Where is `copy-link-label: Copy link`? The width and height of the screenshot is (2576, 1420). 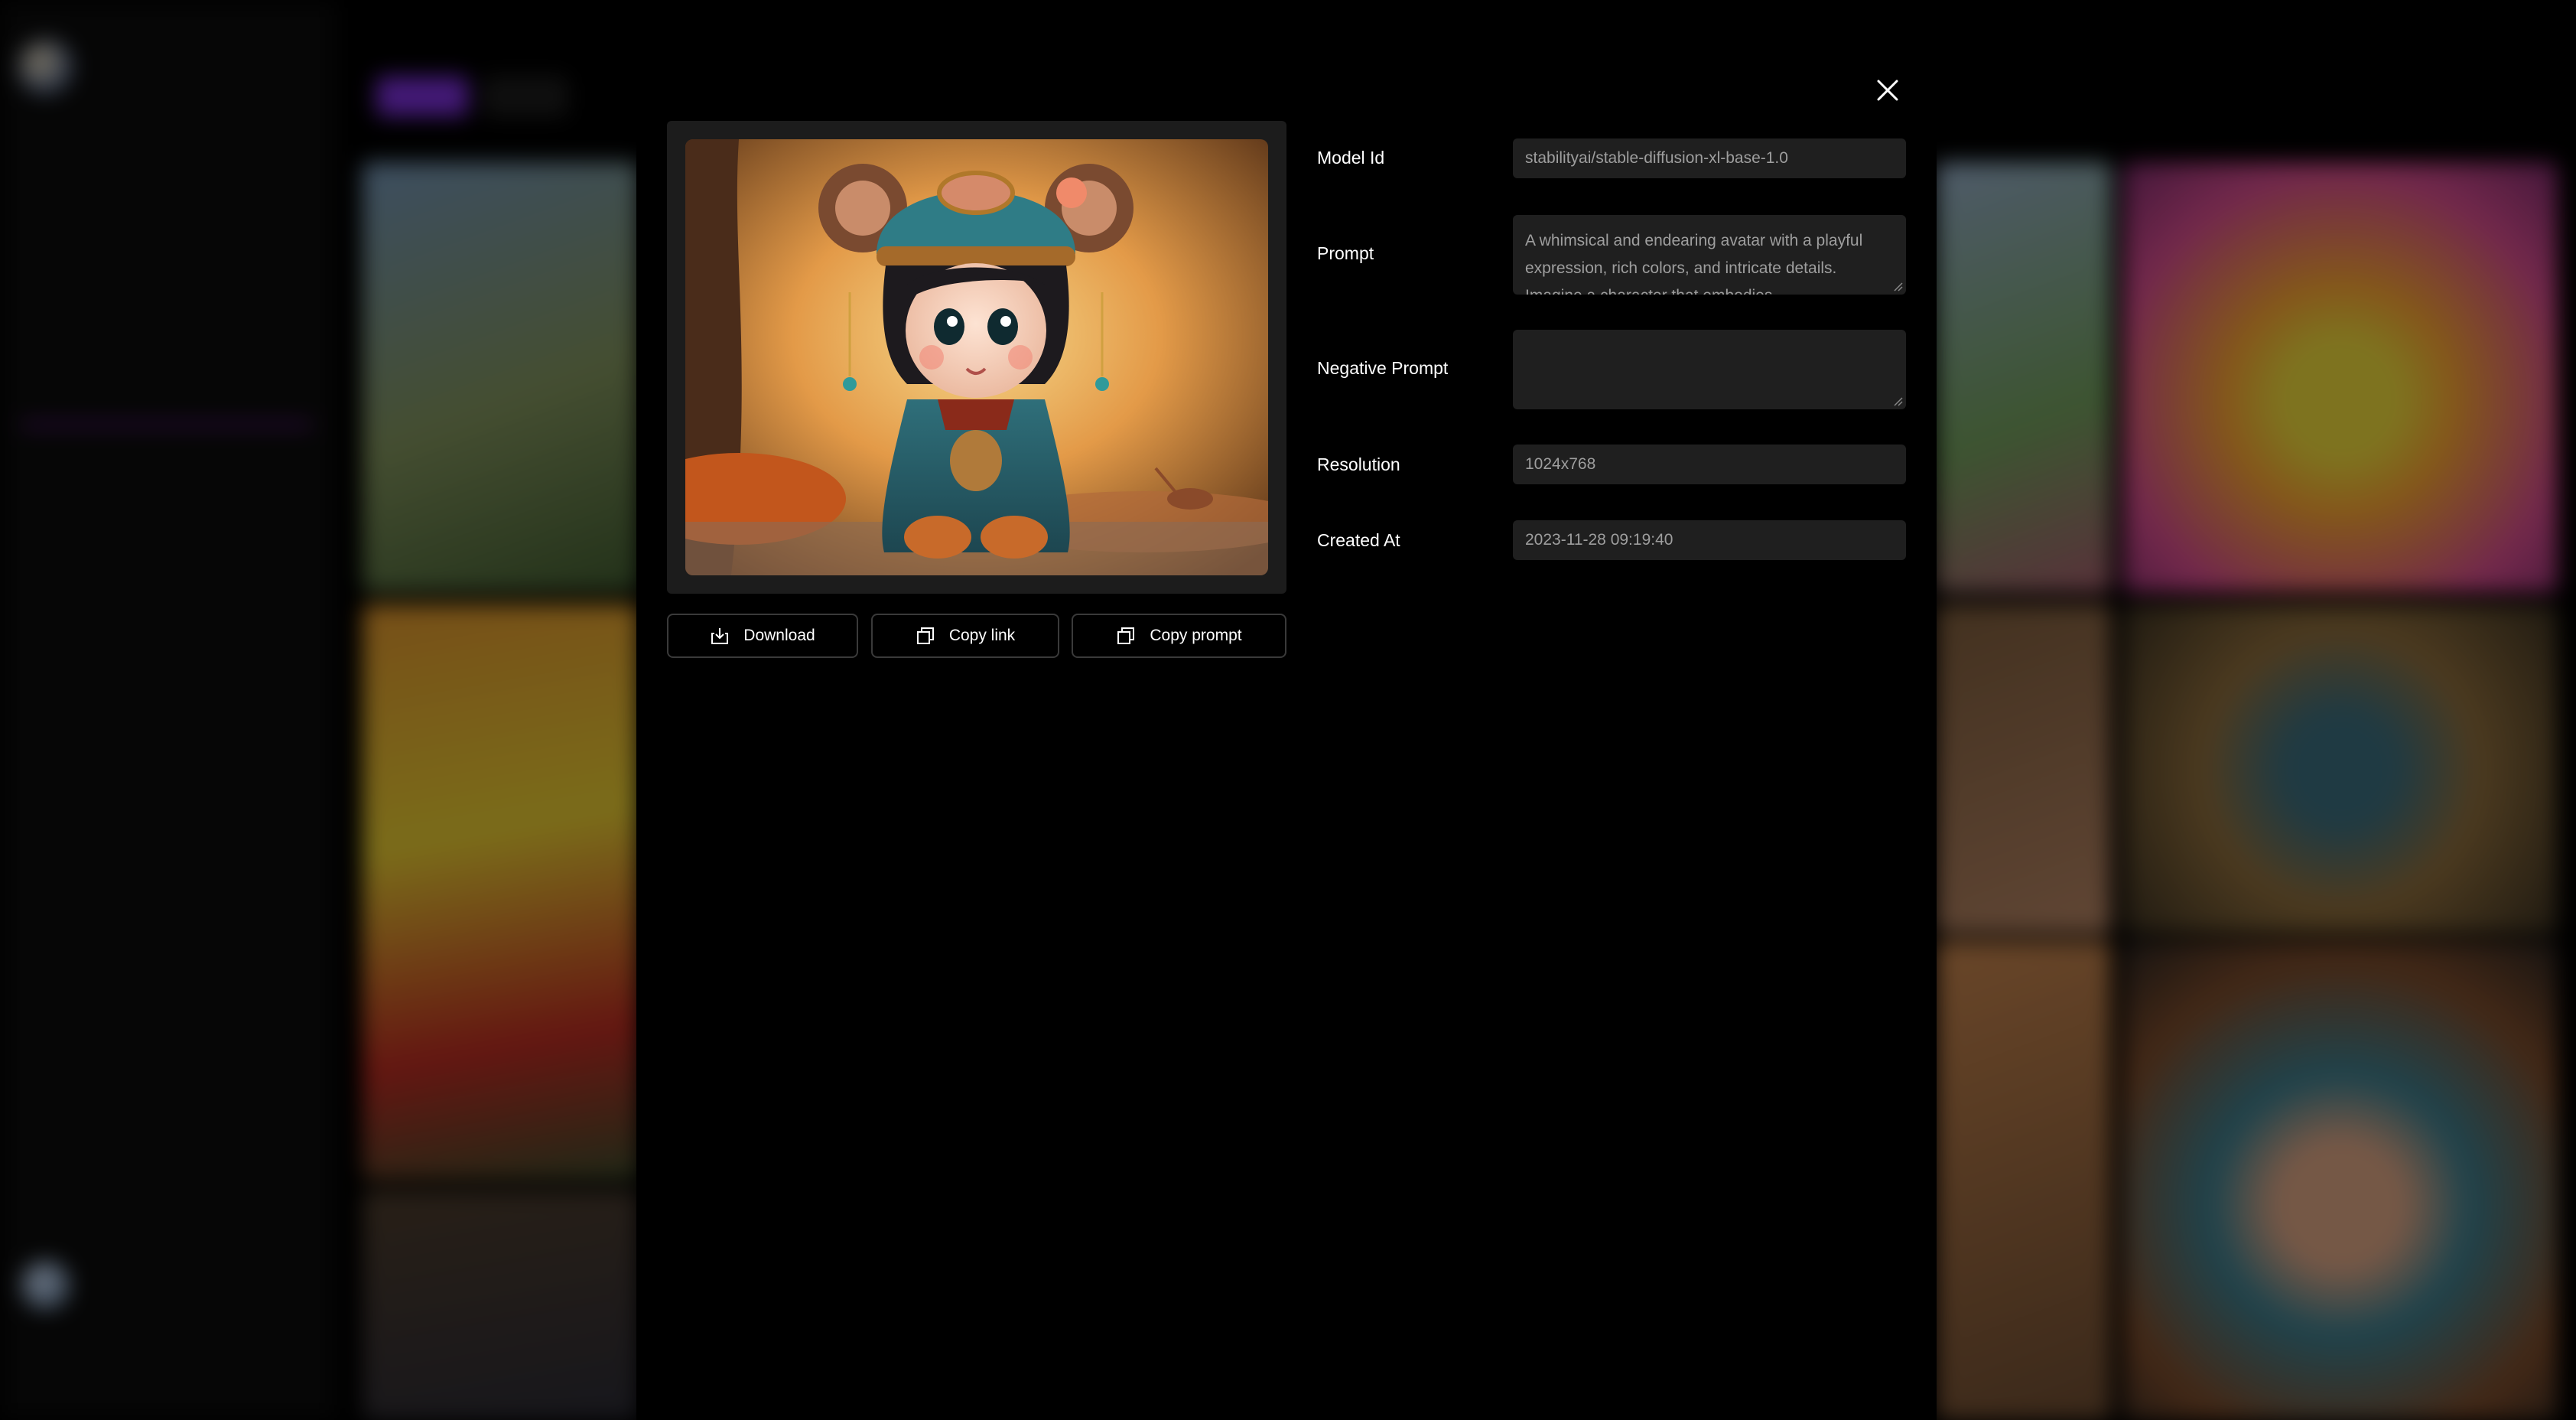 copy-link-label: Copy link is located at coordinates (982, 635).